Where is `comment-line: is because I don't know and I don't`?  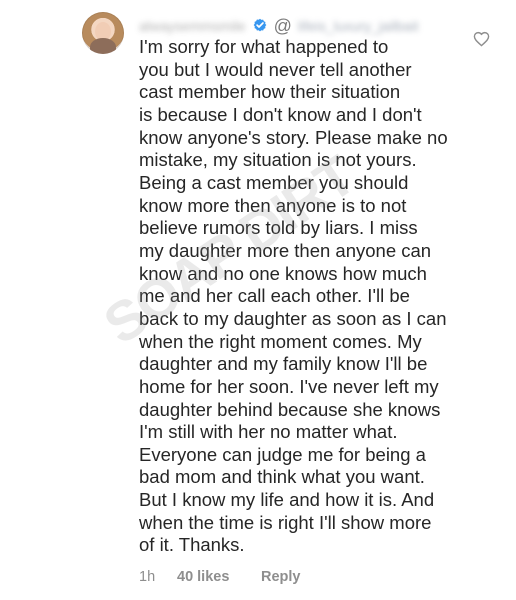
comment-line: is because I don't know and I don't is located at coordinates (280, 114).